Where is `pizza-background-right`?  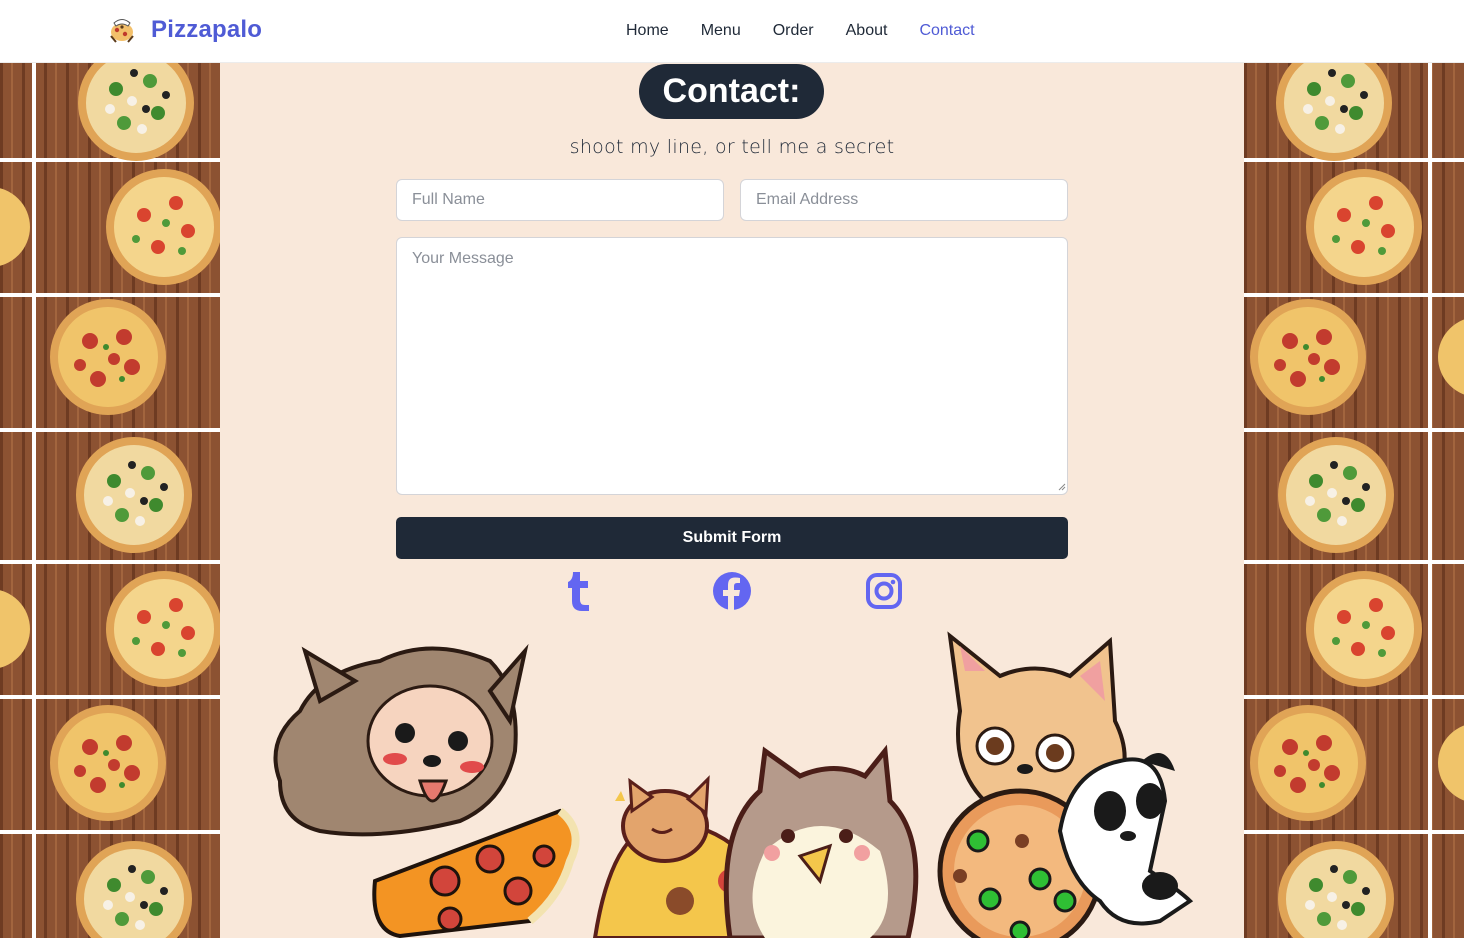 pizza-background-right is located at coordinates (1354, 500).